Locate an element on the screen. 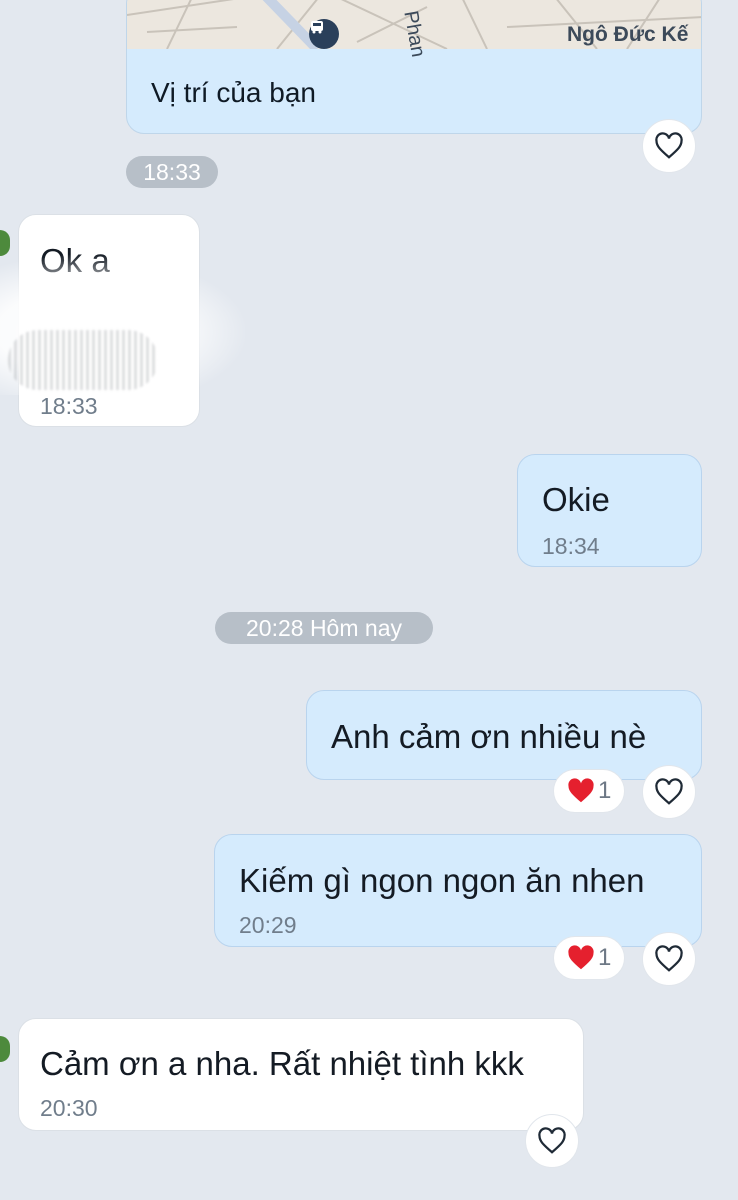 This screenshot has height=1200, width=738. received-message: Cảm ơn a nha. Rất nhiệt tình kkk 20:30 is located at coordinates (301, 1074).